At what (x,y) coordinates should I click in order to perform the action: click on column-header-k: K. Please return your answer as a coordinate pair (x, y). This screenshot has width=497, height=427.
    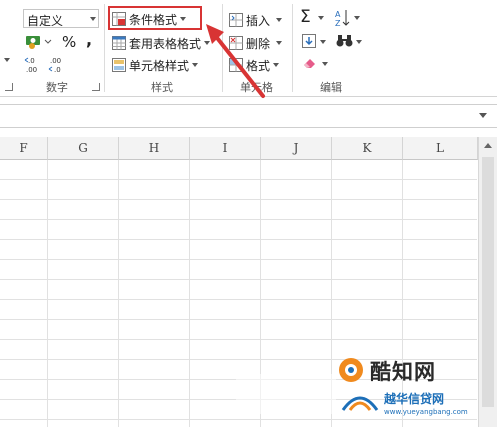
    Looking at the image, I should click on (367, 148).